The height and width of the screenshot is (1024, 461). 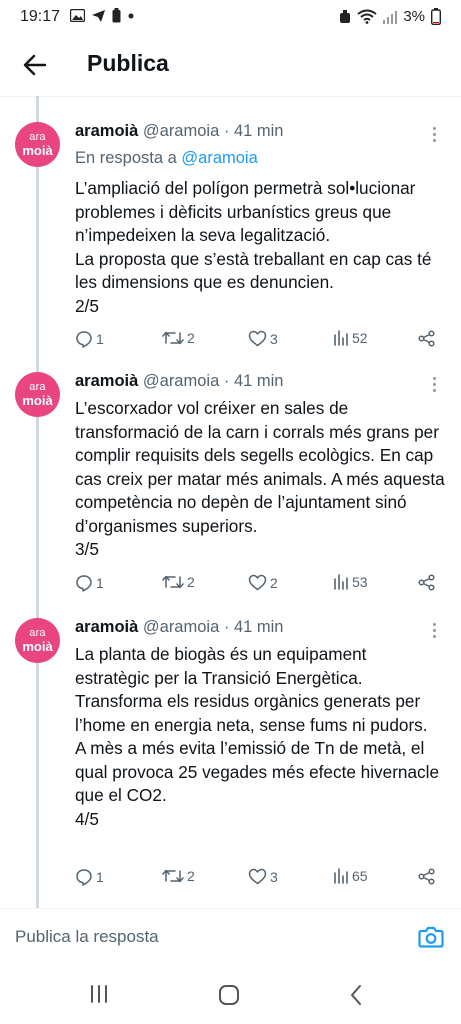 I want to click on camera-button, so click(x=431, y=939).